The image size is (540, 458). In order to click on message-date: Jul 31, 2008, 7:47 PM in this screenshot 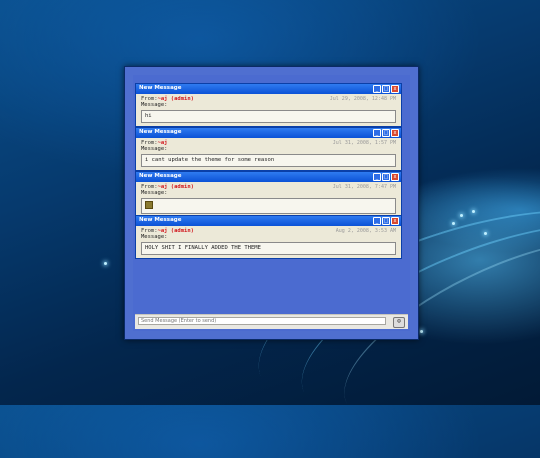, I will do `click(364, 187)`.